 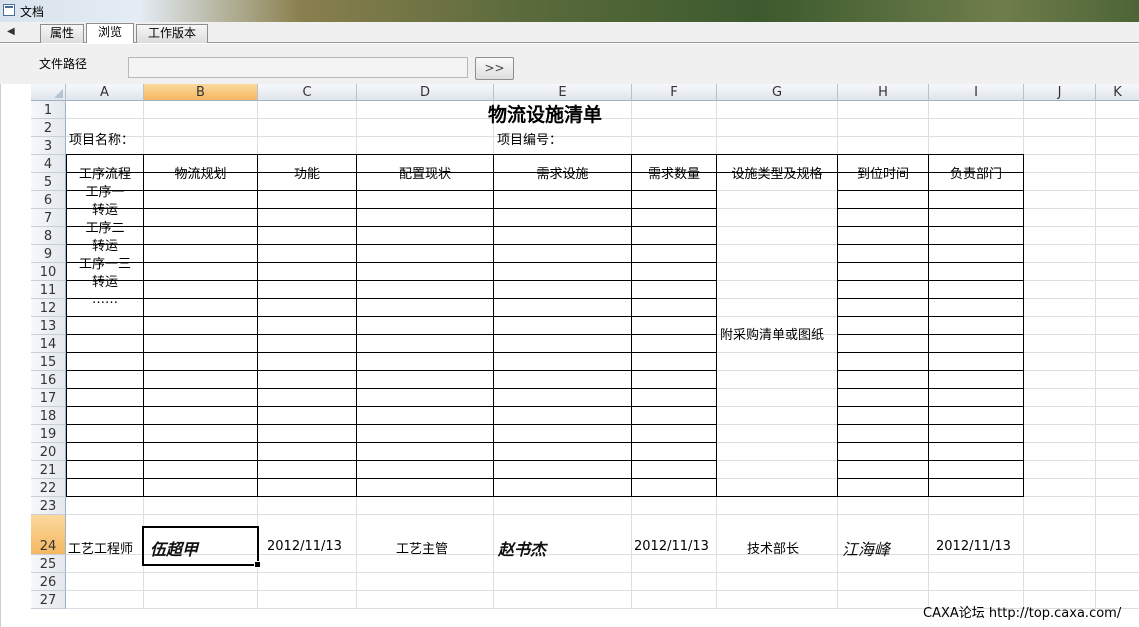 What do you see at coordinates (102, 140) in the screenshot?
I see `project-name-label: 项目名称：` at bounding box center [102, 140].